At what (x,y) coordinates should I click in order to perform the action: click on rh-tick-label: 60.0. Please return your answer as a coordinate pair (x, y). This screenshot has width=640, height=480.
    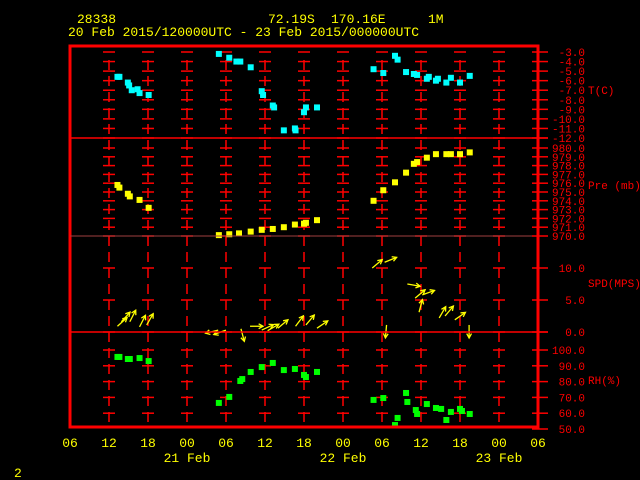
    Looking at the image, I should click on (572, 415).